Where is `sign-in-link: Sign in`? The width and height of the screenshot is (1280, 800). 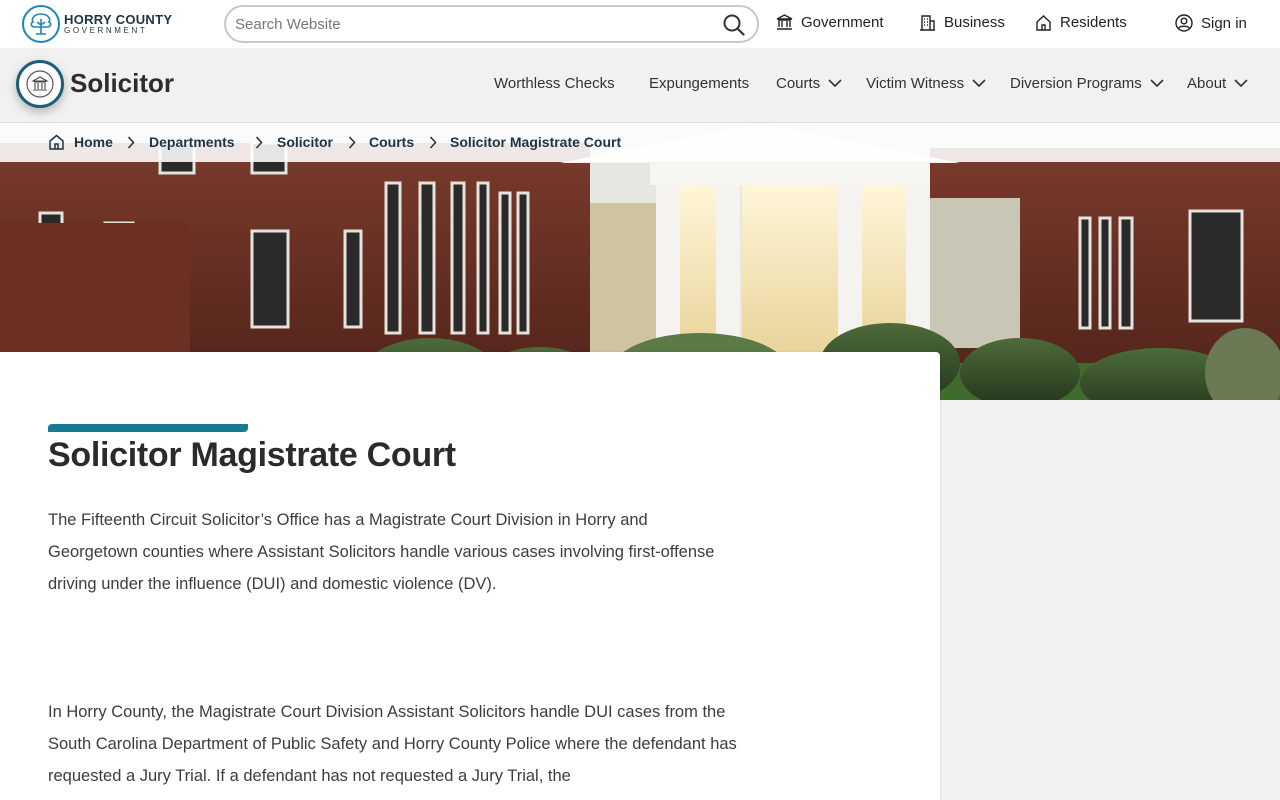
sign-in-link: Sign in is located at coordinates (1211, 23).